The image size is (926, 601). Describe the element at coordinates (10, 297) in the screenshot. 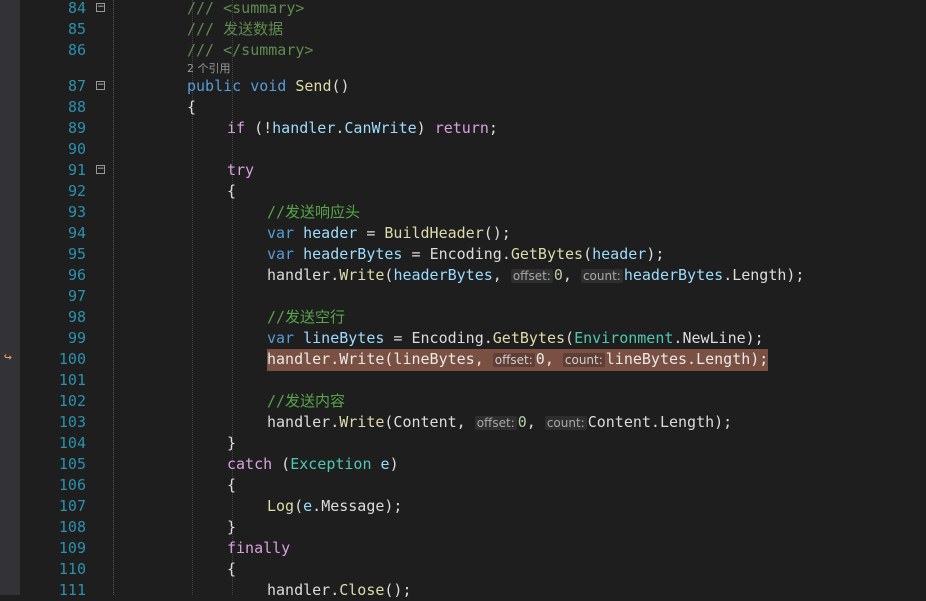

I see `indicator-margin: ↪` at that location.